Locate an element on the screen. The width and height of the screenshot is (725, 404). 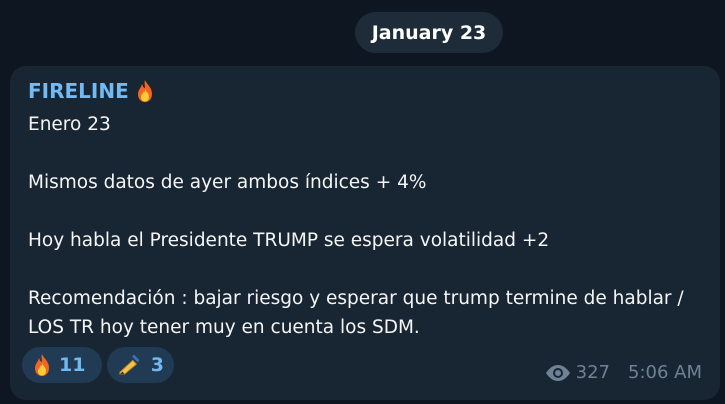
sender-name: FIRELINE is located at coordinates (91, 91).